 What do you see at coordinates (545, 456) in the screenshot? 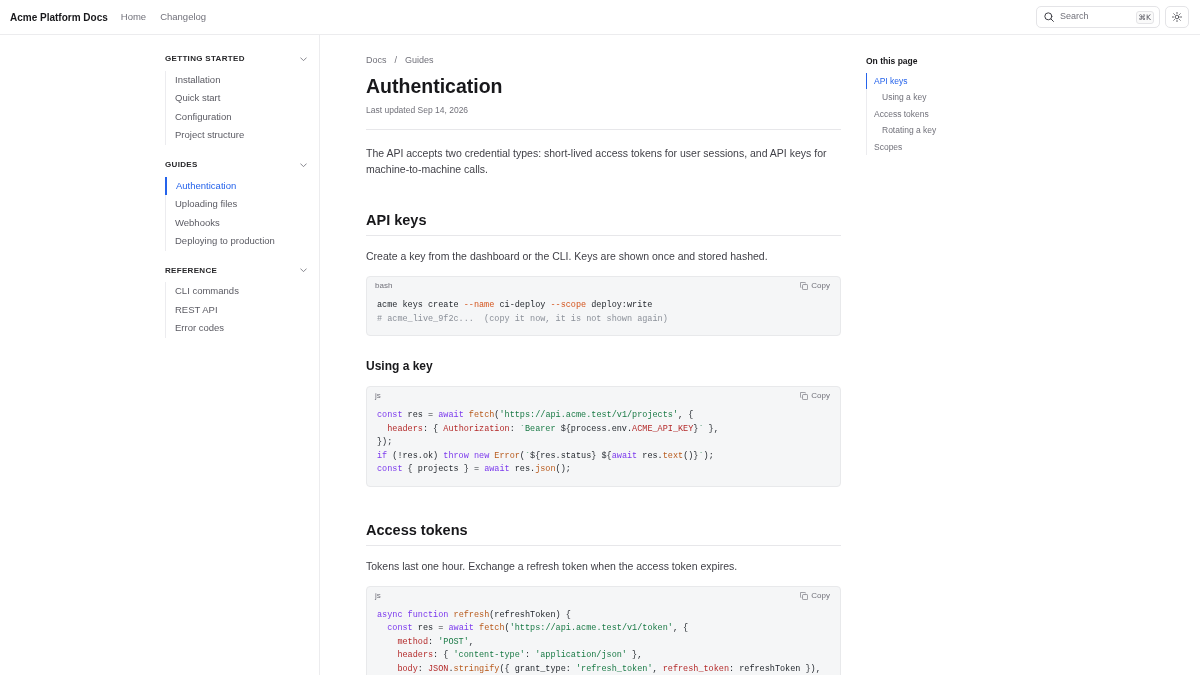
I see `code-line: if (!res.ok) throw new Error(`${res.status} ${await res.text()}`);` at bounding box center [545, 456].